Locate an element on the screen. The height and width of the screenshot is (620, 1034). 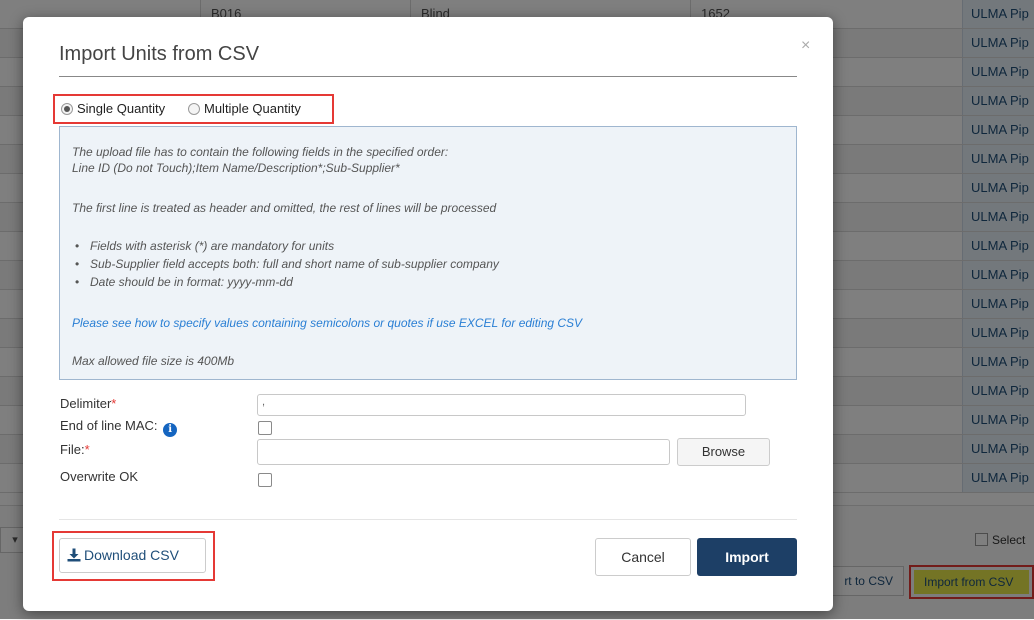
overwrite-ok-checkbox is located at coordinates (265, 480).